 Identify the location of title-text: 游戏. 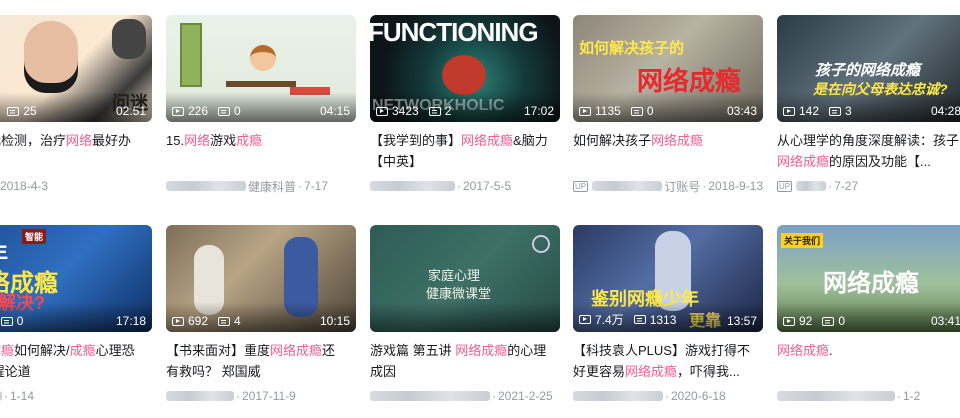
(223, 140).